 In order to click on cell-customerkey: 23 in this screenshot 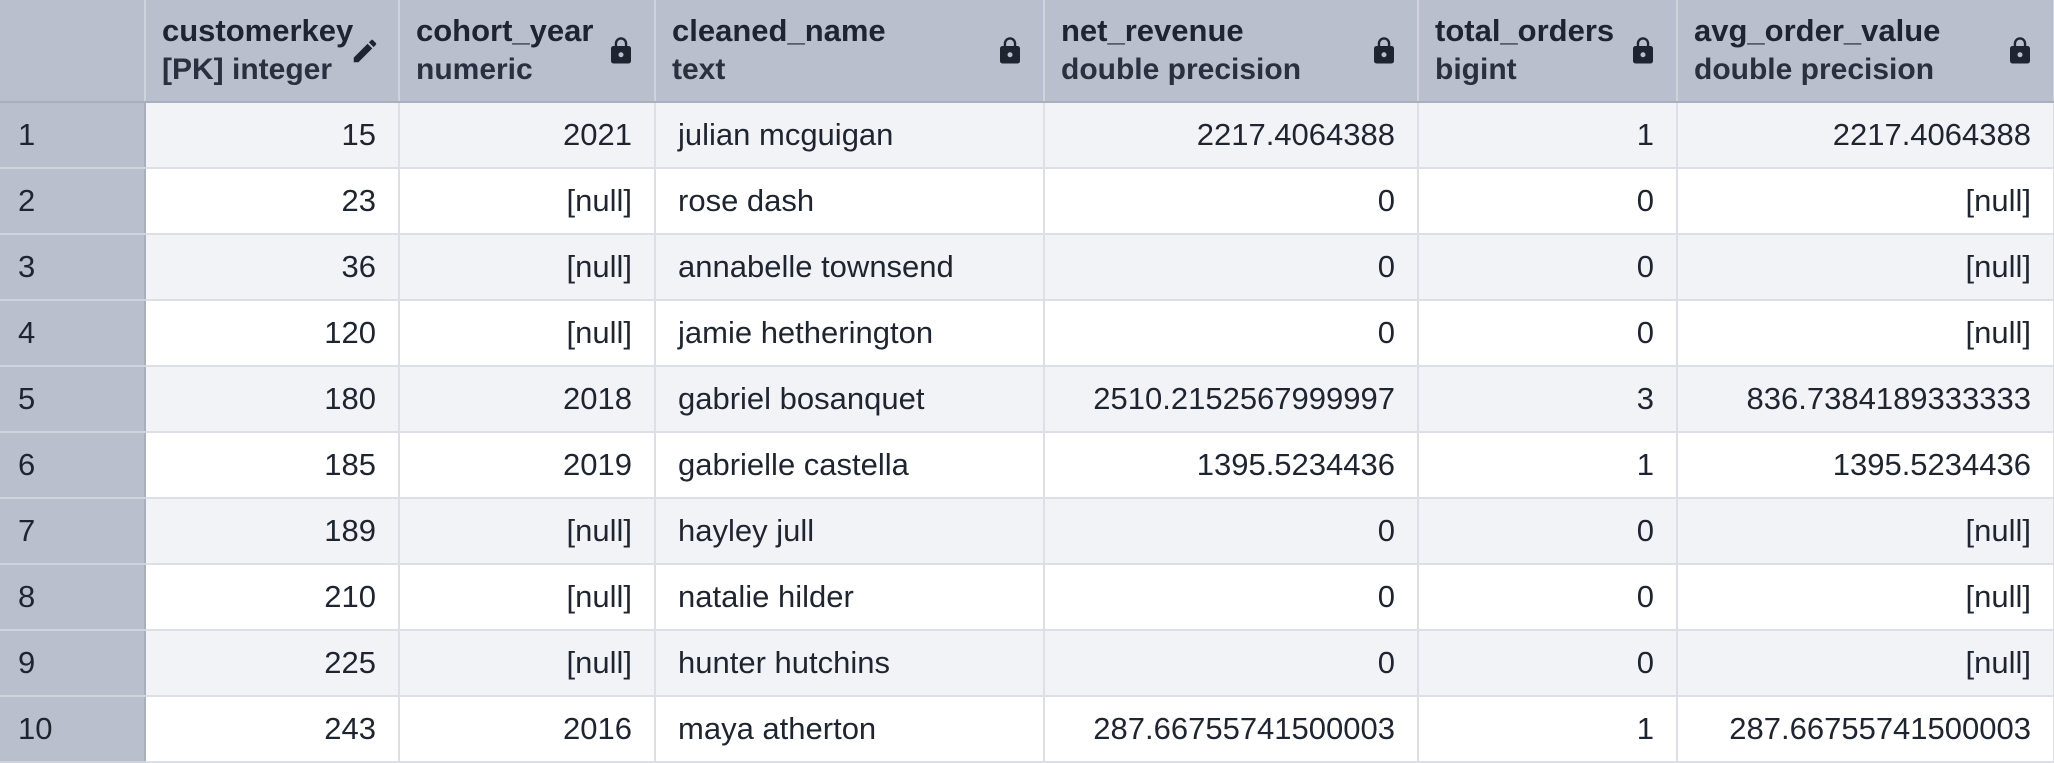, I will do `click(272, 201)`.